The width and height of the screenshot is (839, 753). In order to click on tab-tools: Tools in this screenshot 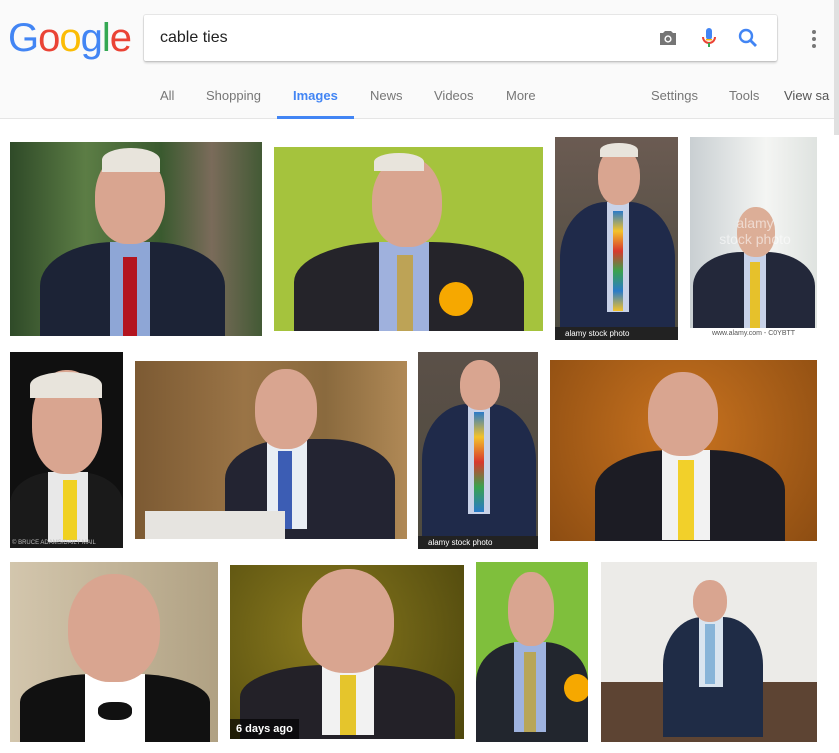, I will do `click(744, 97)`.